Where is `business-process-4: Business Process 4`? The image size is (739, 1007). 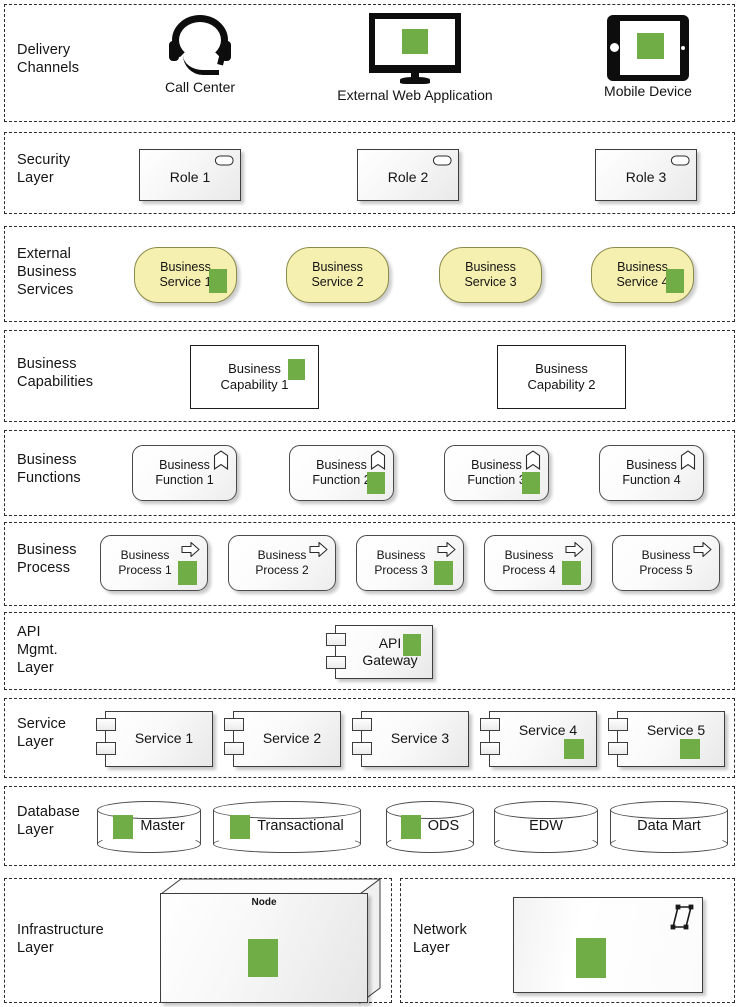 business-process-4: Business Process 4 is located at coordinates (538, 563).